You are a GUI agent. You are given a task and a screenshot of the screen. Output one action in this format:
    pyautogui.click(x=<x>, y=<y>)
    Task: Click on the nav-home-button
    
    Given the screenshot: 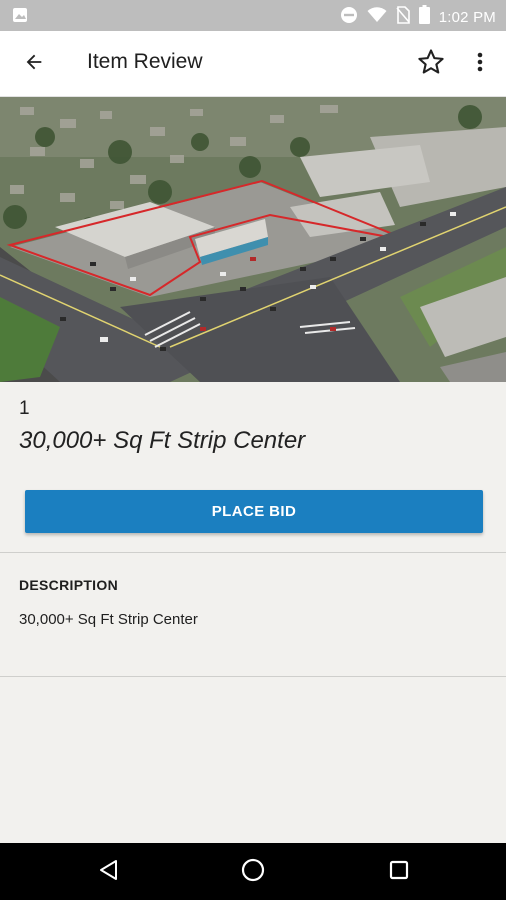 What is the action you would take?
    pyautogui.click(x=253, y=872)
    